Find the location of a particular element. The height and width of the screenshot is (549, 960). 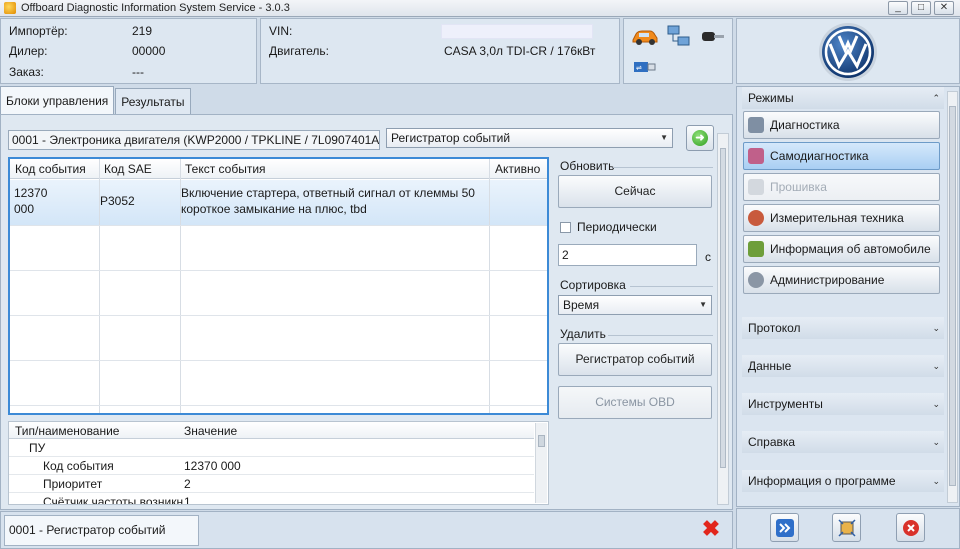

side-scrollbar is located at coordinates (952, 297).